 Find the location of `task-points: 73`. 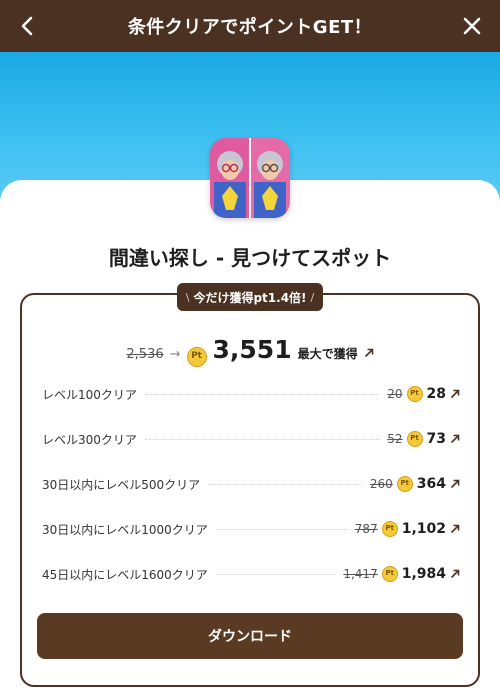

task-points: 73 is located at coordinates (436, 439).